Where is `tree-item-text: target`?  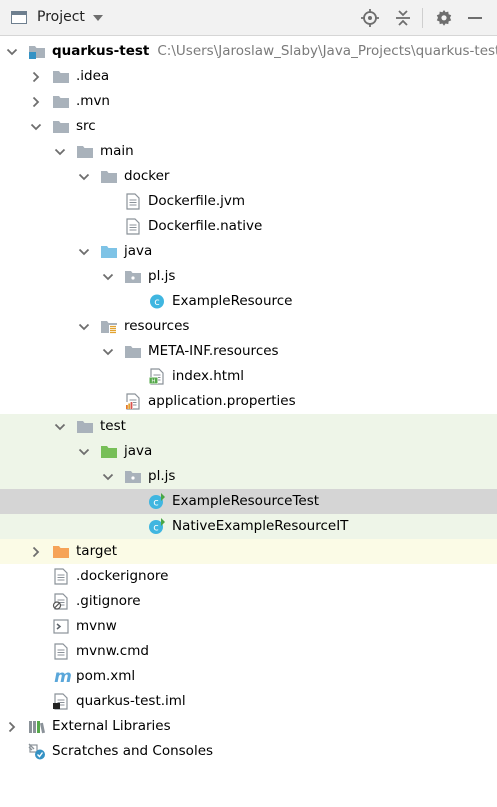
tree-item-text: target is located at coordinates (97, 551).